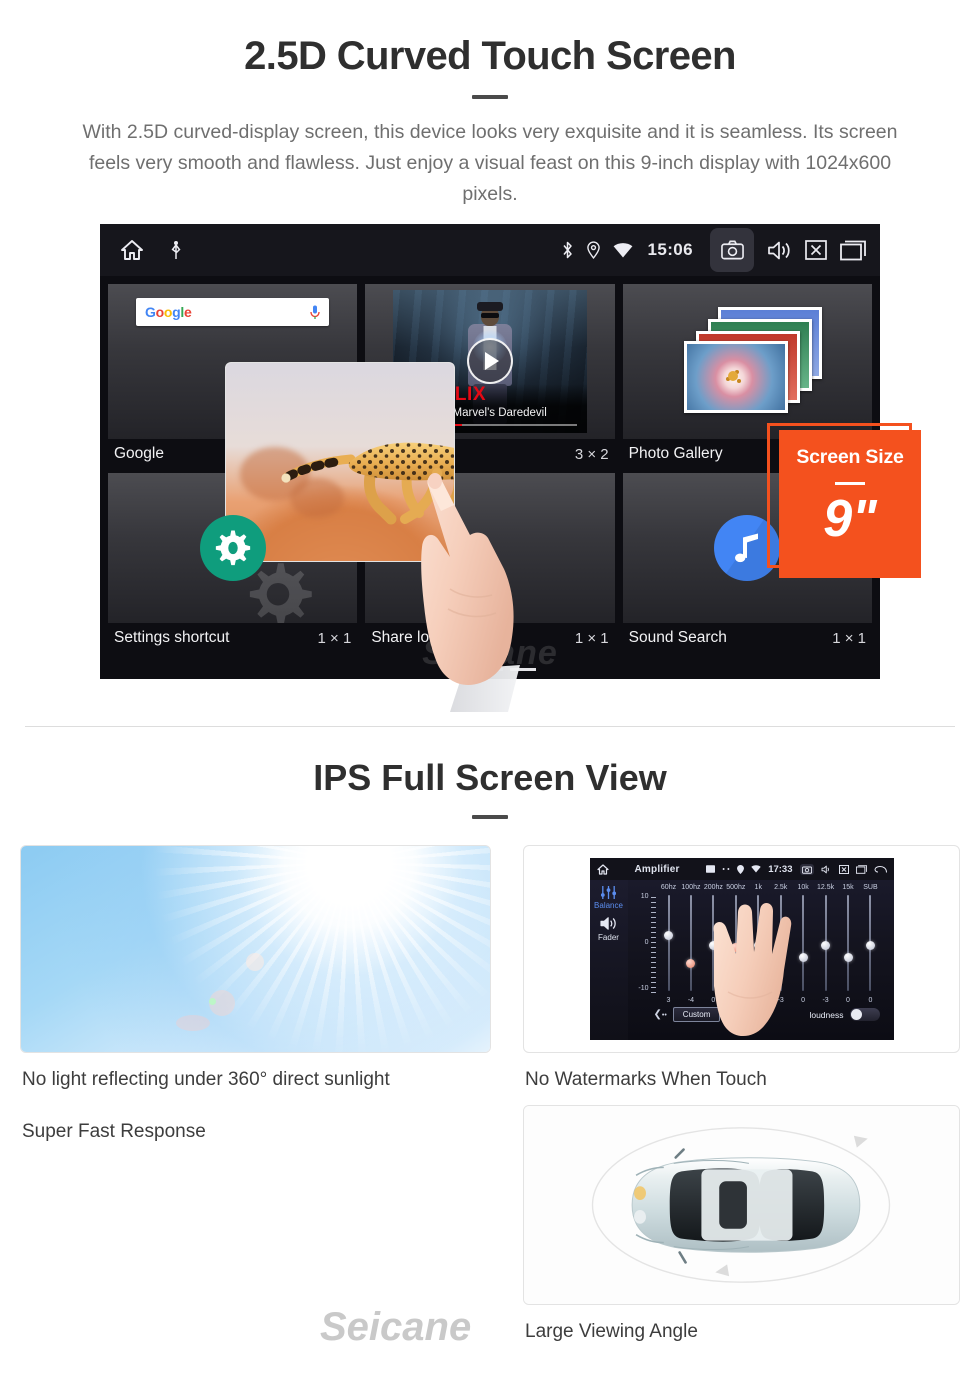  Describe the element at coordinates (668, 887) in the screenshot. I see `band-label: 60hz` at that location.